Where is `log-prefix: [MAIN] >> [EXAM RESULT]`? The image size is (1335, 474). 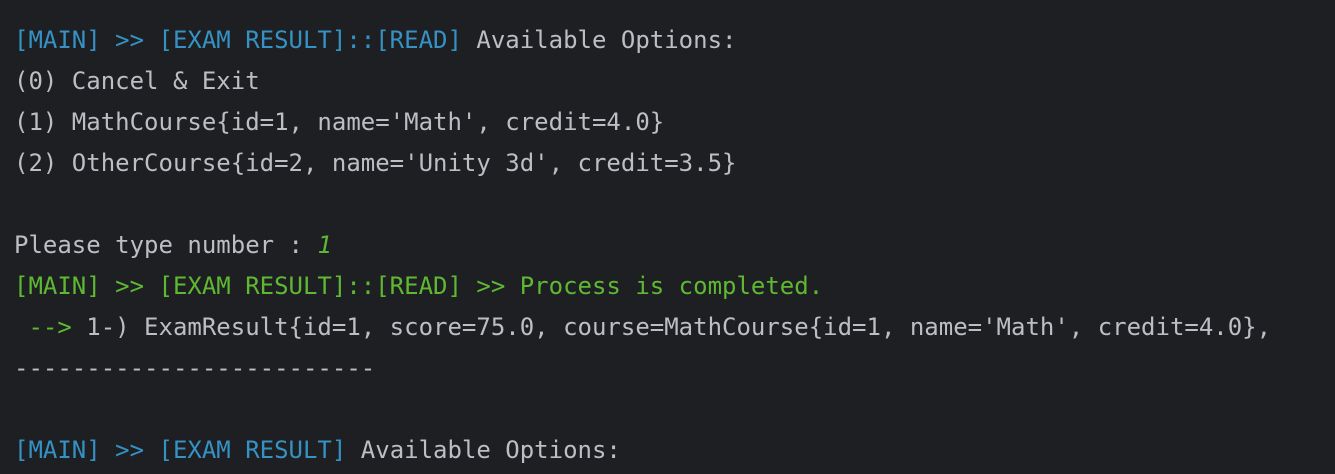
log-prefix: [MAIN] >> [EXAM RESULT] is located at coordinates (180, 450).